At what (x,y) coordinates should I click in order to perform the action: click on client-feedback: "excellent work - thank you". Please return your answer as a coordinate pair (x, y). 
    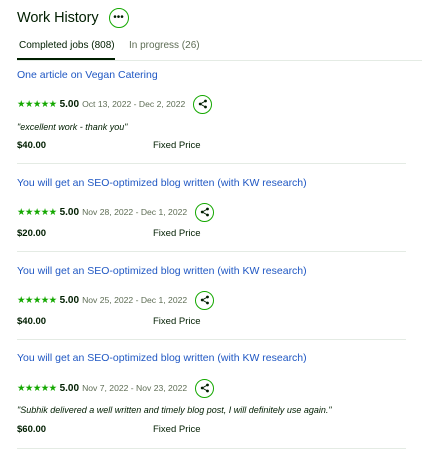
    Looking at the image, I should click on (72, 127).